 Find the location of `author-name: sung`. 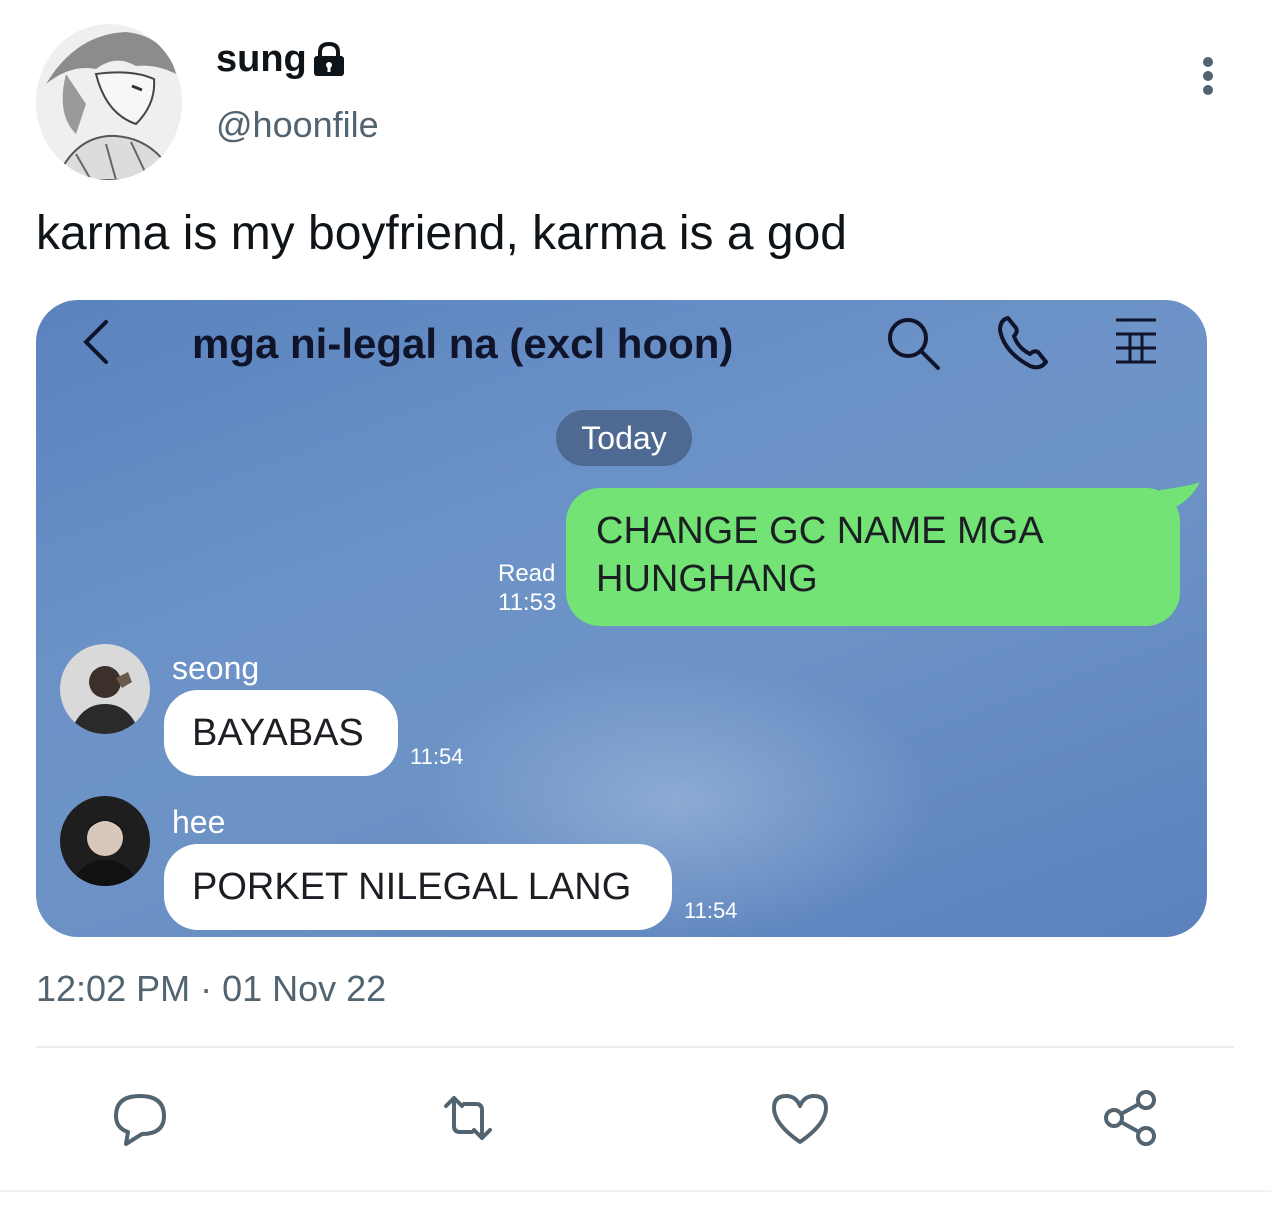

author-name: sung is located at coordinates (261, 59).